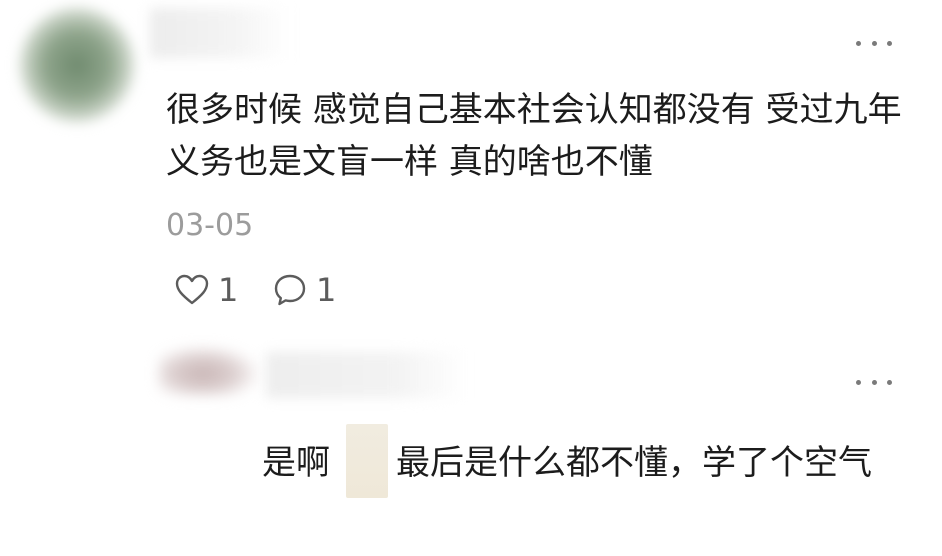 The image size is (942, 556). Describe the element at coordinates (77, 65) in the screenshot. I see `avatar` at that location.